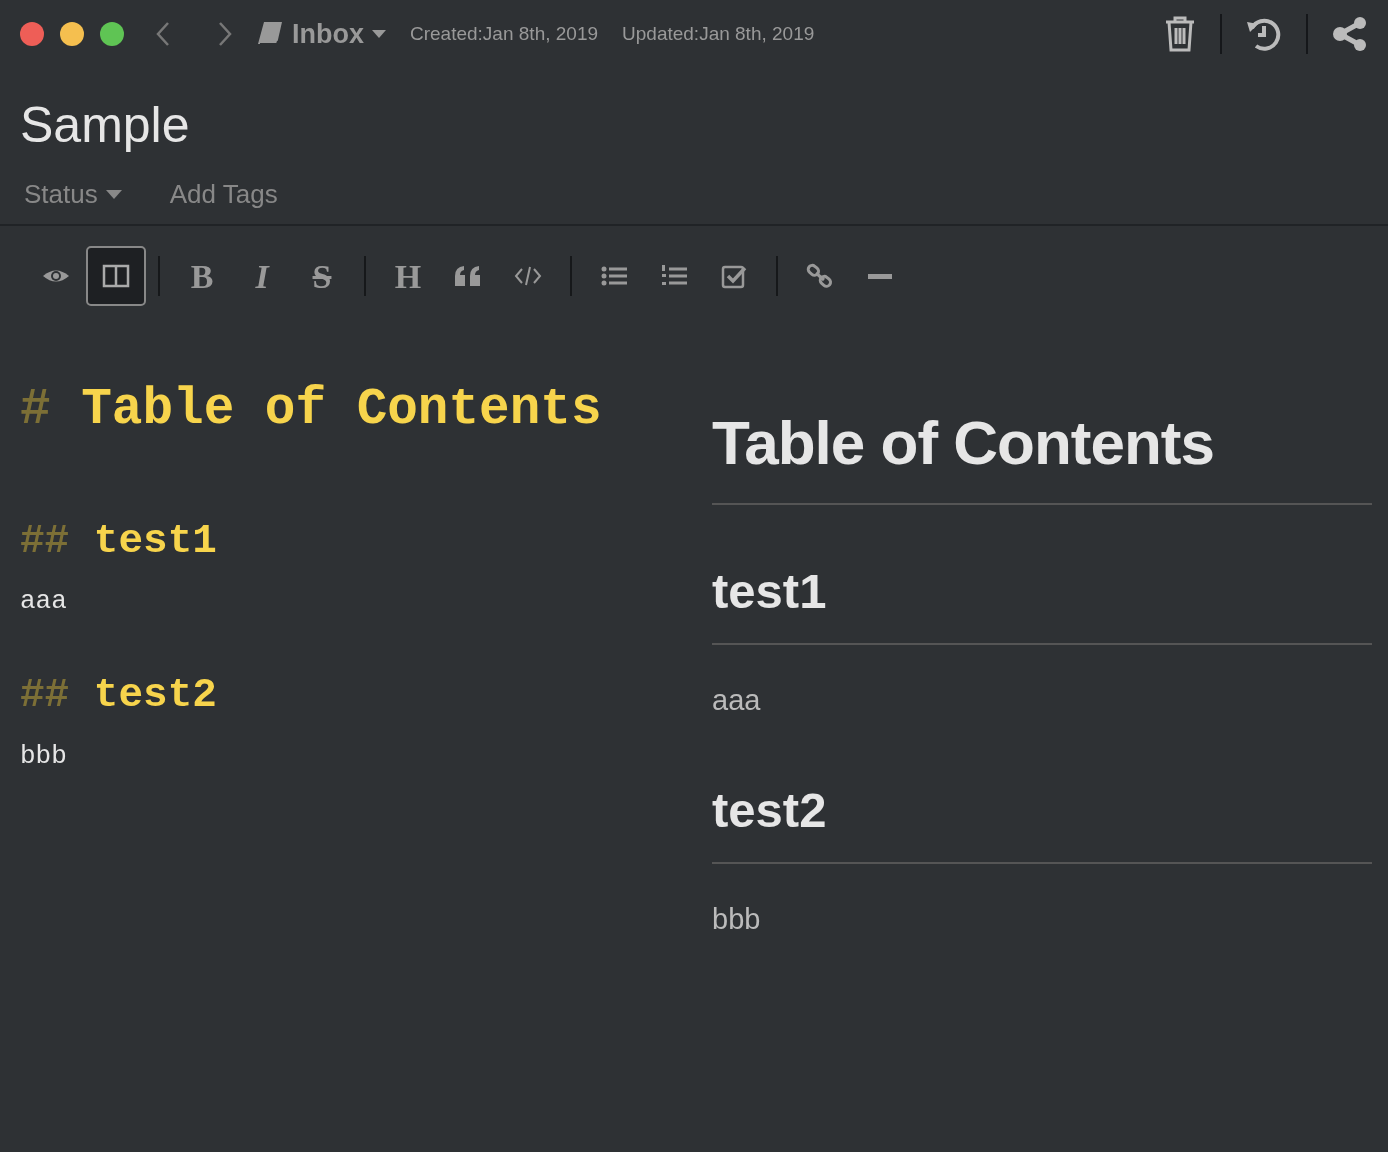 The width and height of the screenshot is (1388, 1152). Describe the element at coordinates (311, 410) in the screenshot. I see `markdown-heading-line: # Table of Contents` at that location.